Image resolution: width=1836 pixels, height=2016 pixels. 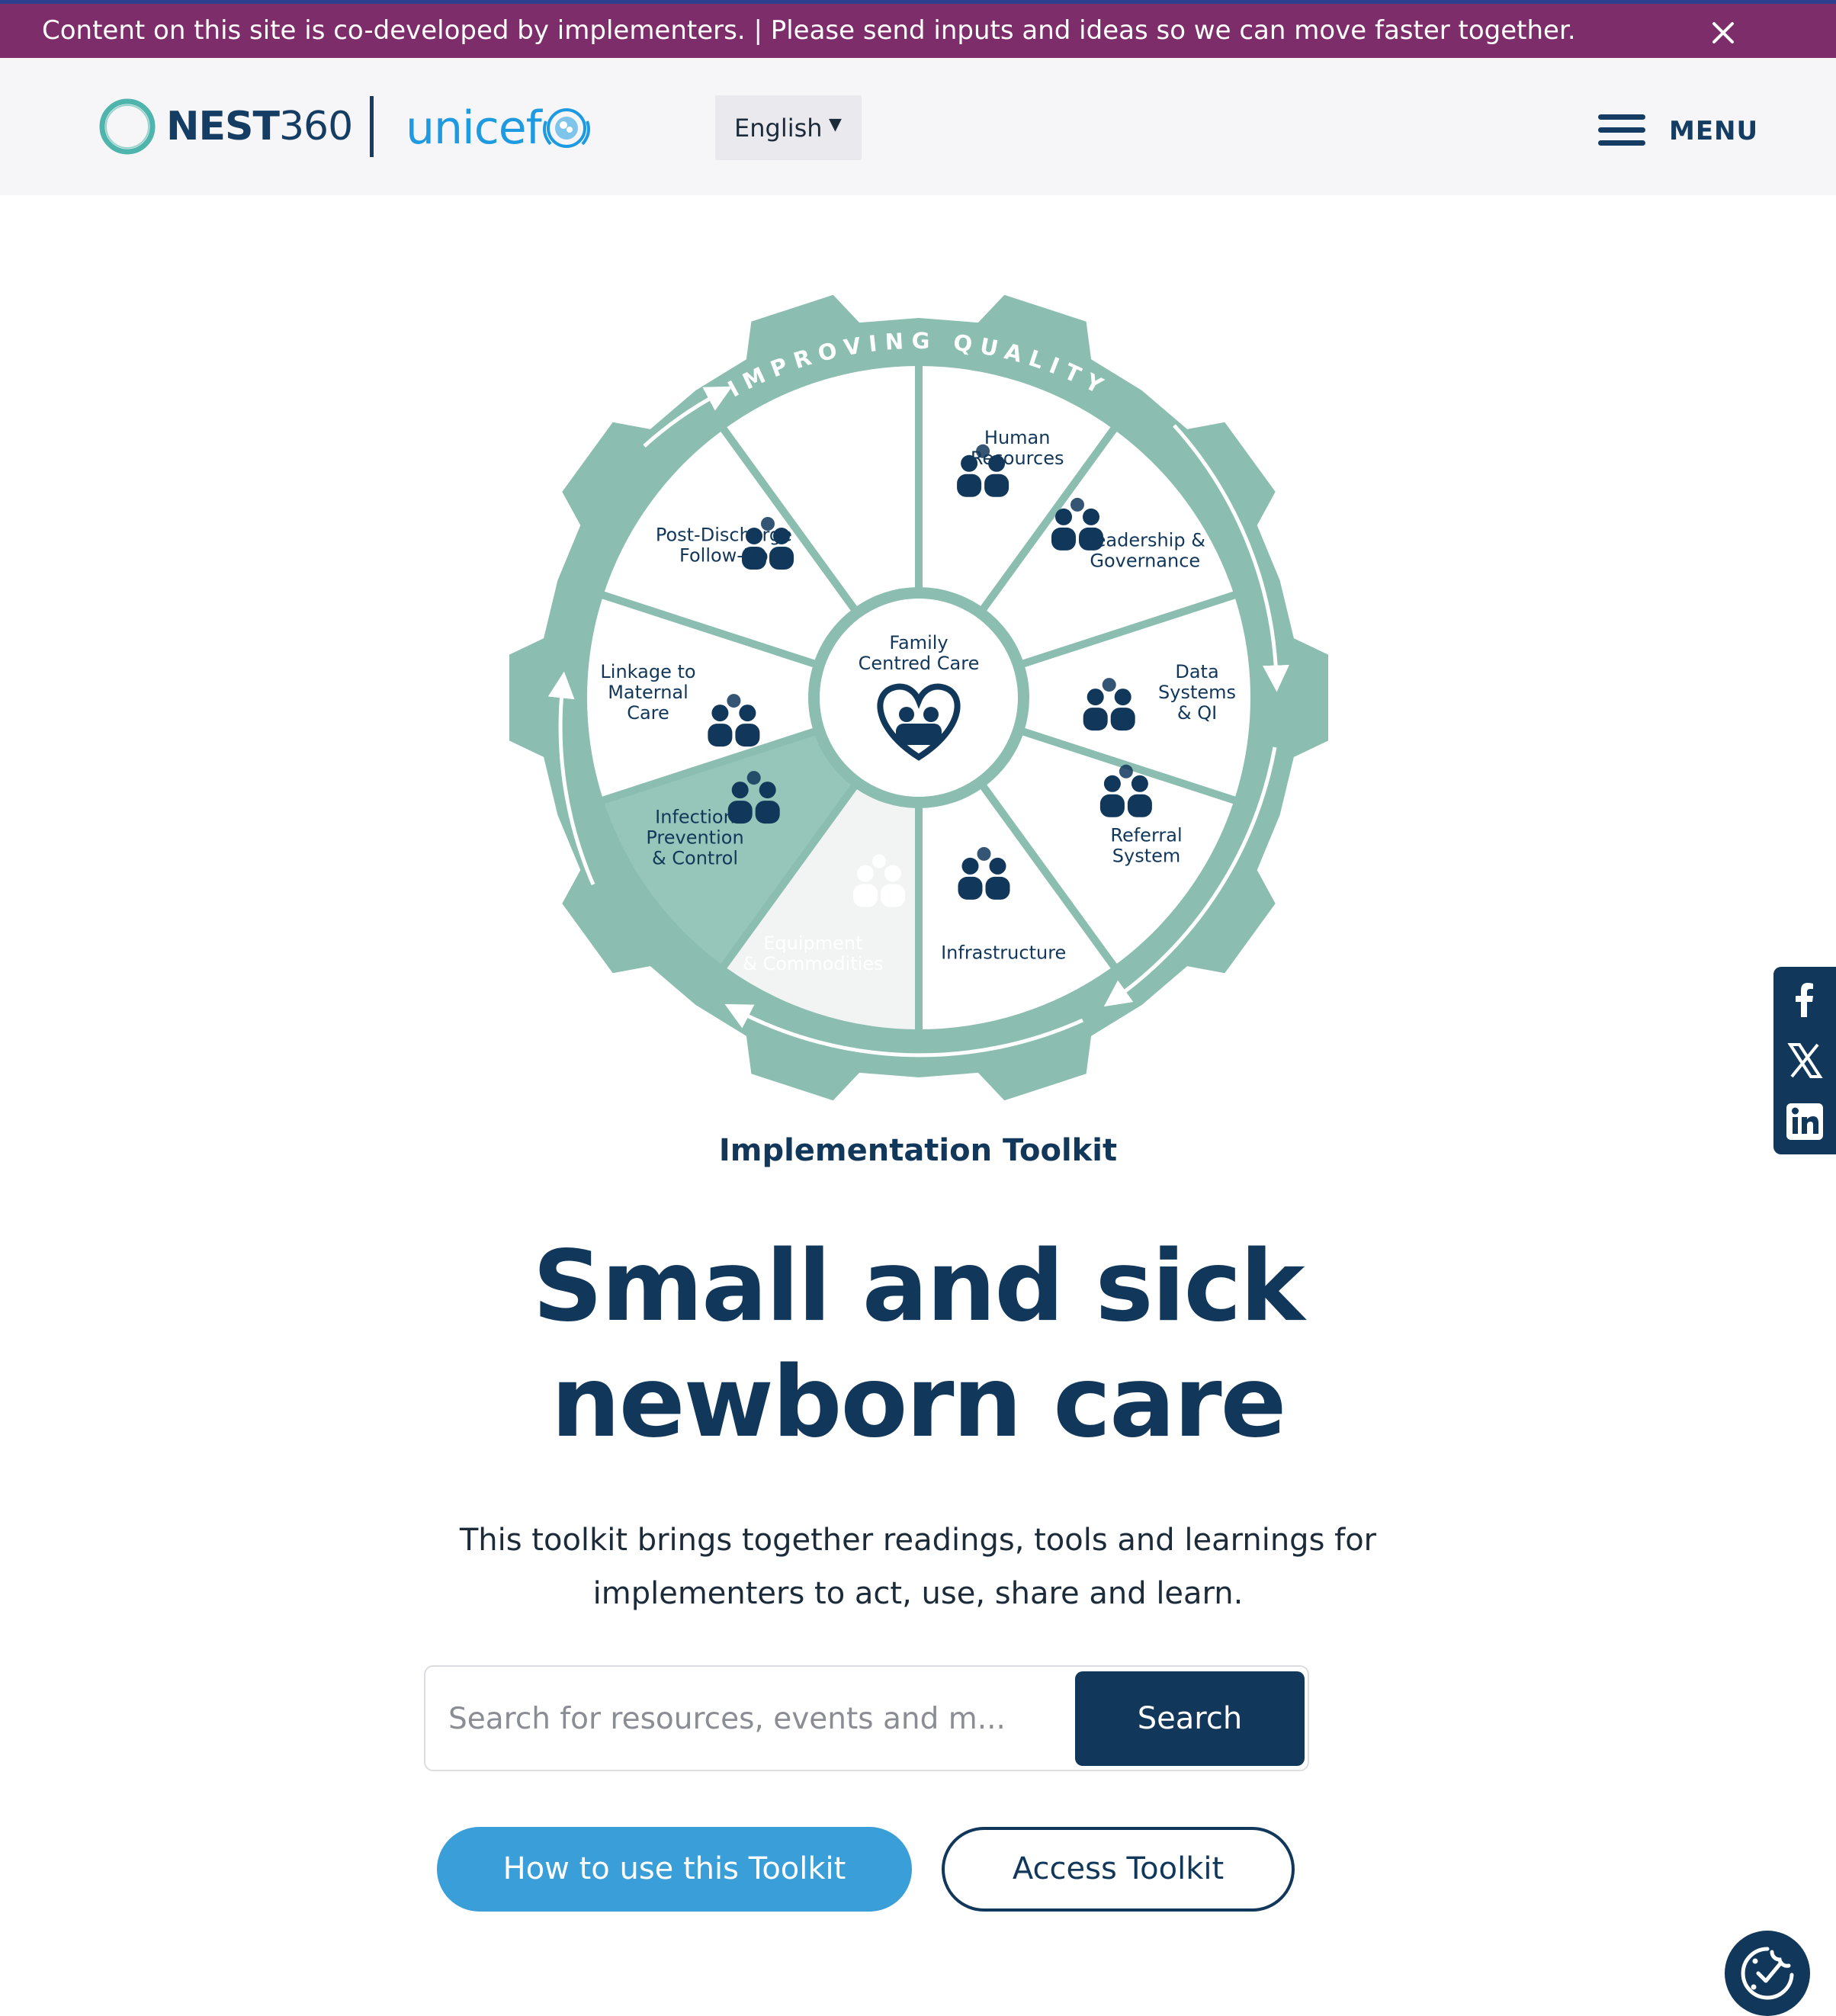 What do you see at coordinates (1723, 33) in the screenshot?
I see `close-icon` at bounding box center [1723, 33].